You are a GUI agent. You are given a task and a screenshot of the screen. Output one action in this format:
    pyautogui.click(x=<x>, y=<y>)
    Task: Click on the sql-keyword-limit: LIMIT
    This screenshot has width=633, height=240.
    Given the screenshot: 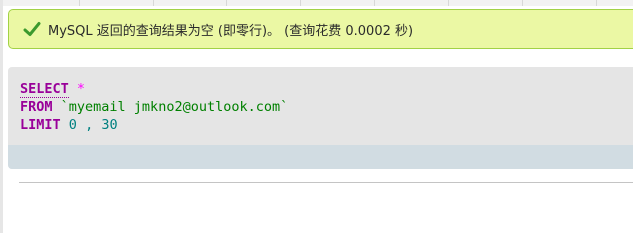 What is the action you would take?
    pyautogui.click(x=40, y=125)
    